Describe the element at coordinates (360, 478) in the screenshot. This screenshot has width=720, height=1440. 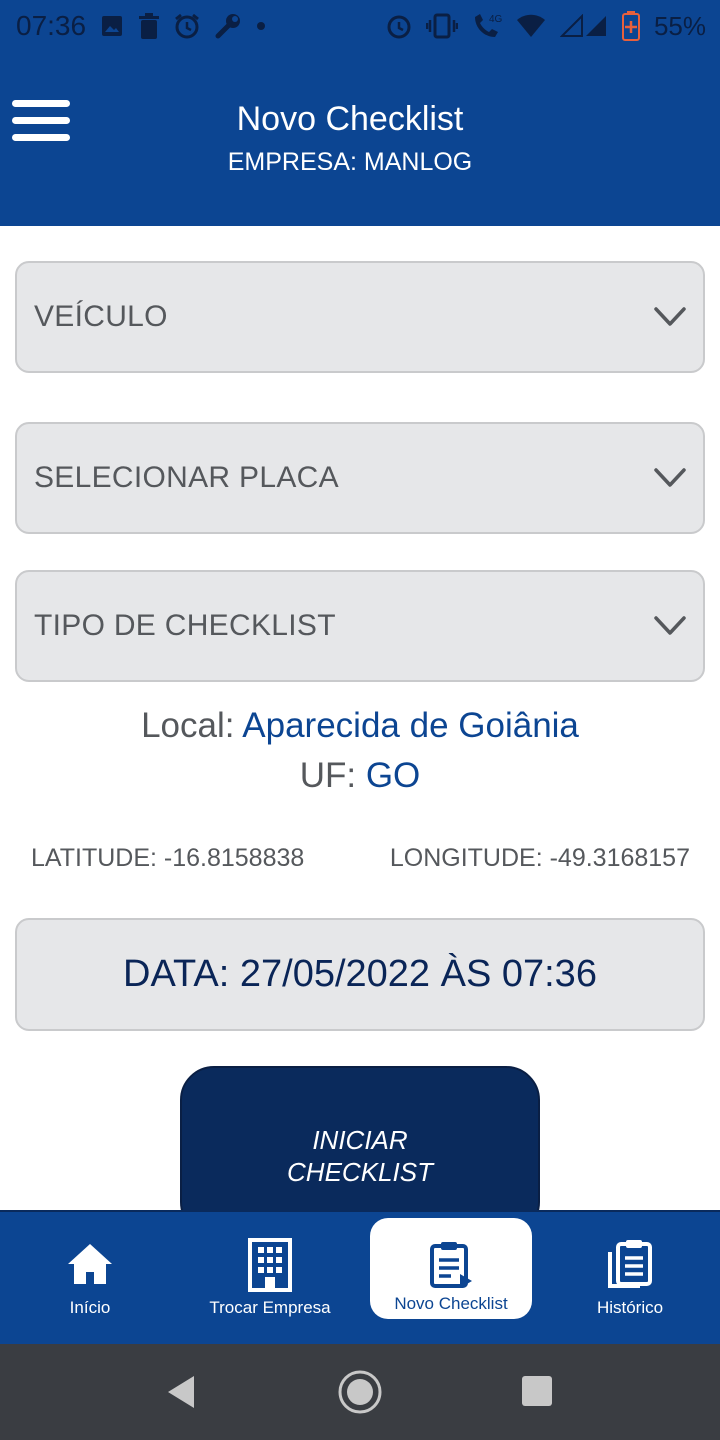
I see `plate-select: SELECIONAR PLACA` at that location.